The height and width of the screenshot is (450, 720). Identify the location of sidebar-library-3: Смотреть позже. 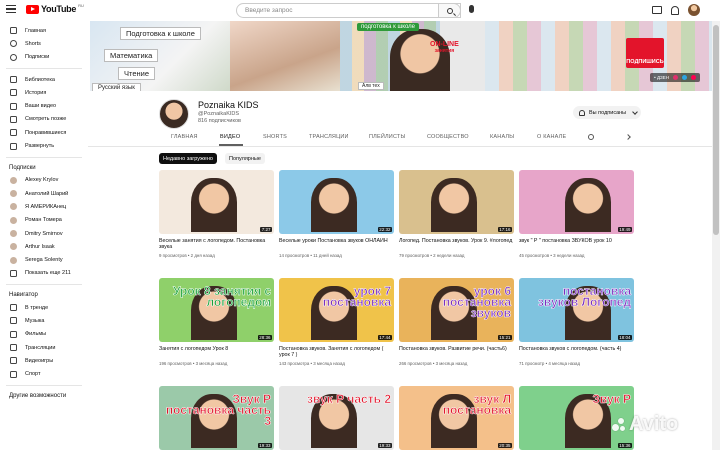
(44, 119).